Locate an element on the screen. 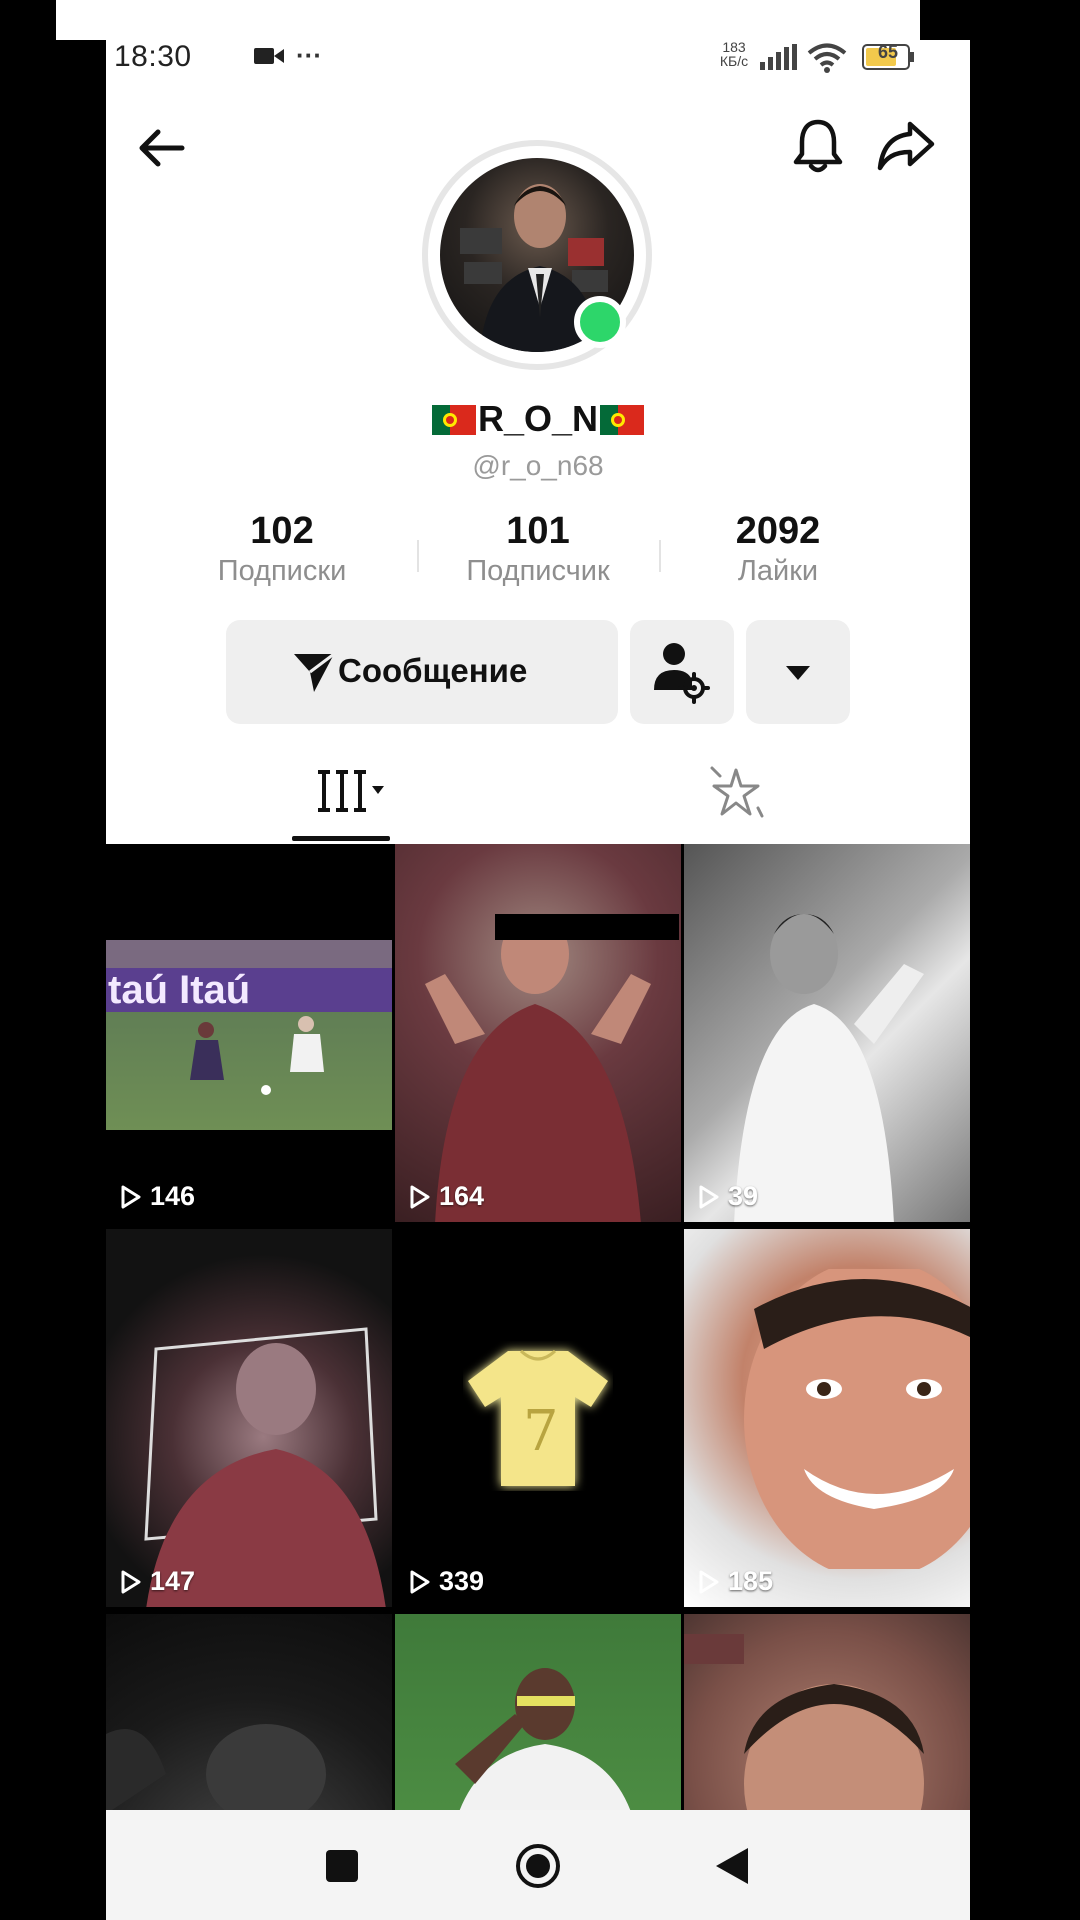 This screenshot has width=1080, height=1920. stat-label: Подписки is located at coordinates (282, 571).